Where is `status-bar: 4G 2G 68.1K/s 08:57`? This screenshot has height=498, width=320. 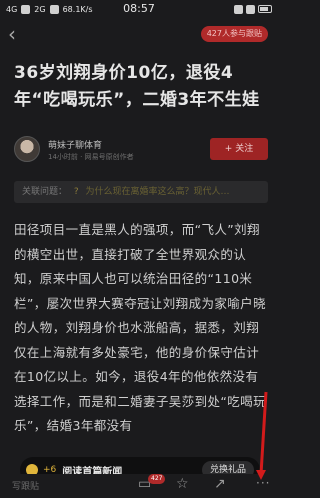
status-bar: 4G 2G 68.1K/s 08:57 is located at coordinates (139, 9).